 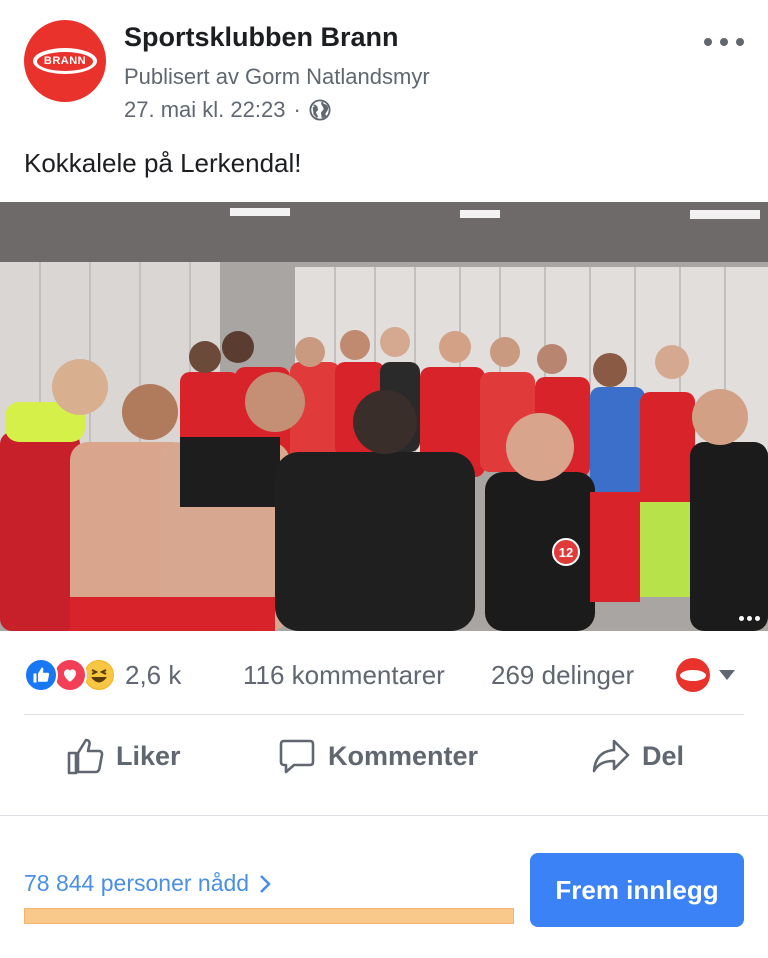 What do you see at coordinates (148, 755) in the screenshot?
I see `like-label: Liker` at bounding box center [148, 755].